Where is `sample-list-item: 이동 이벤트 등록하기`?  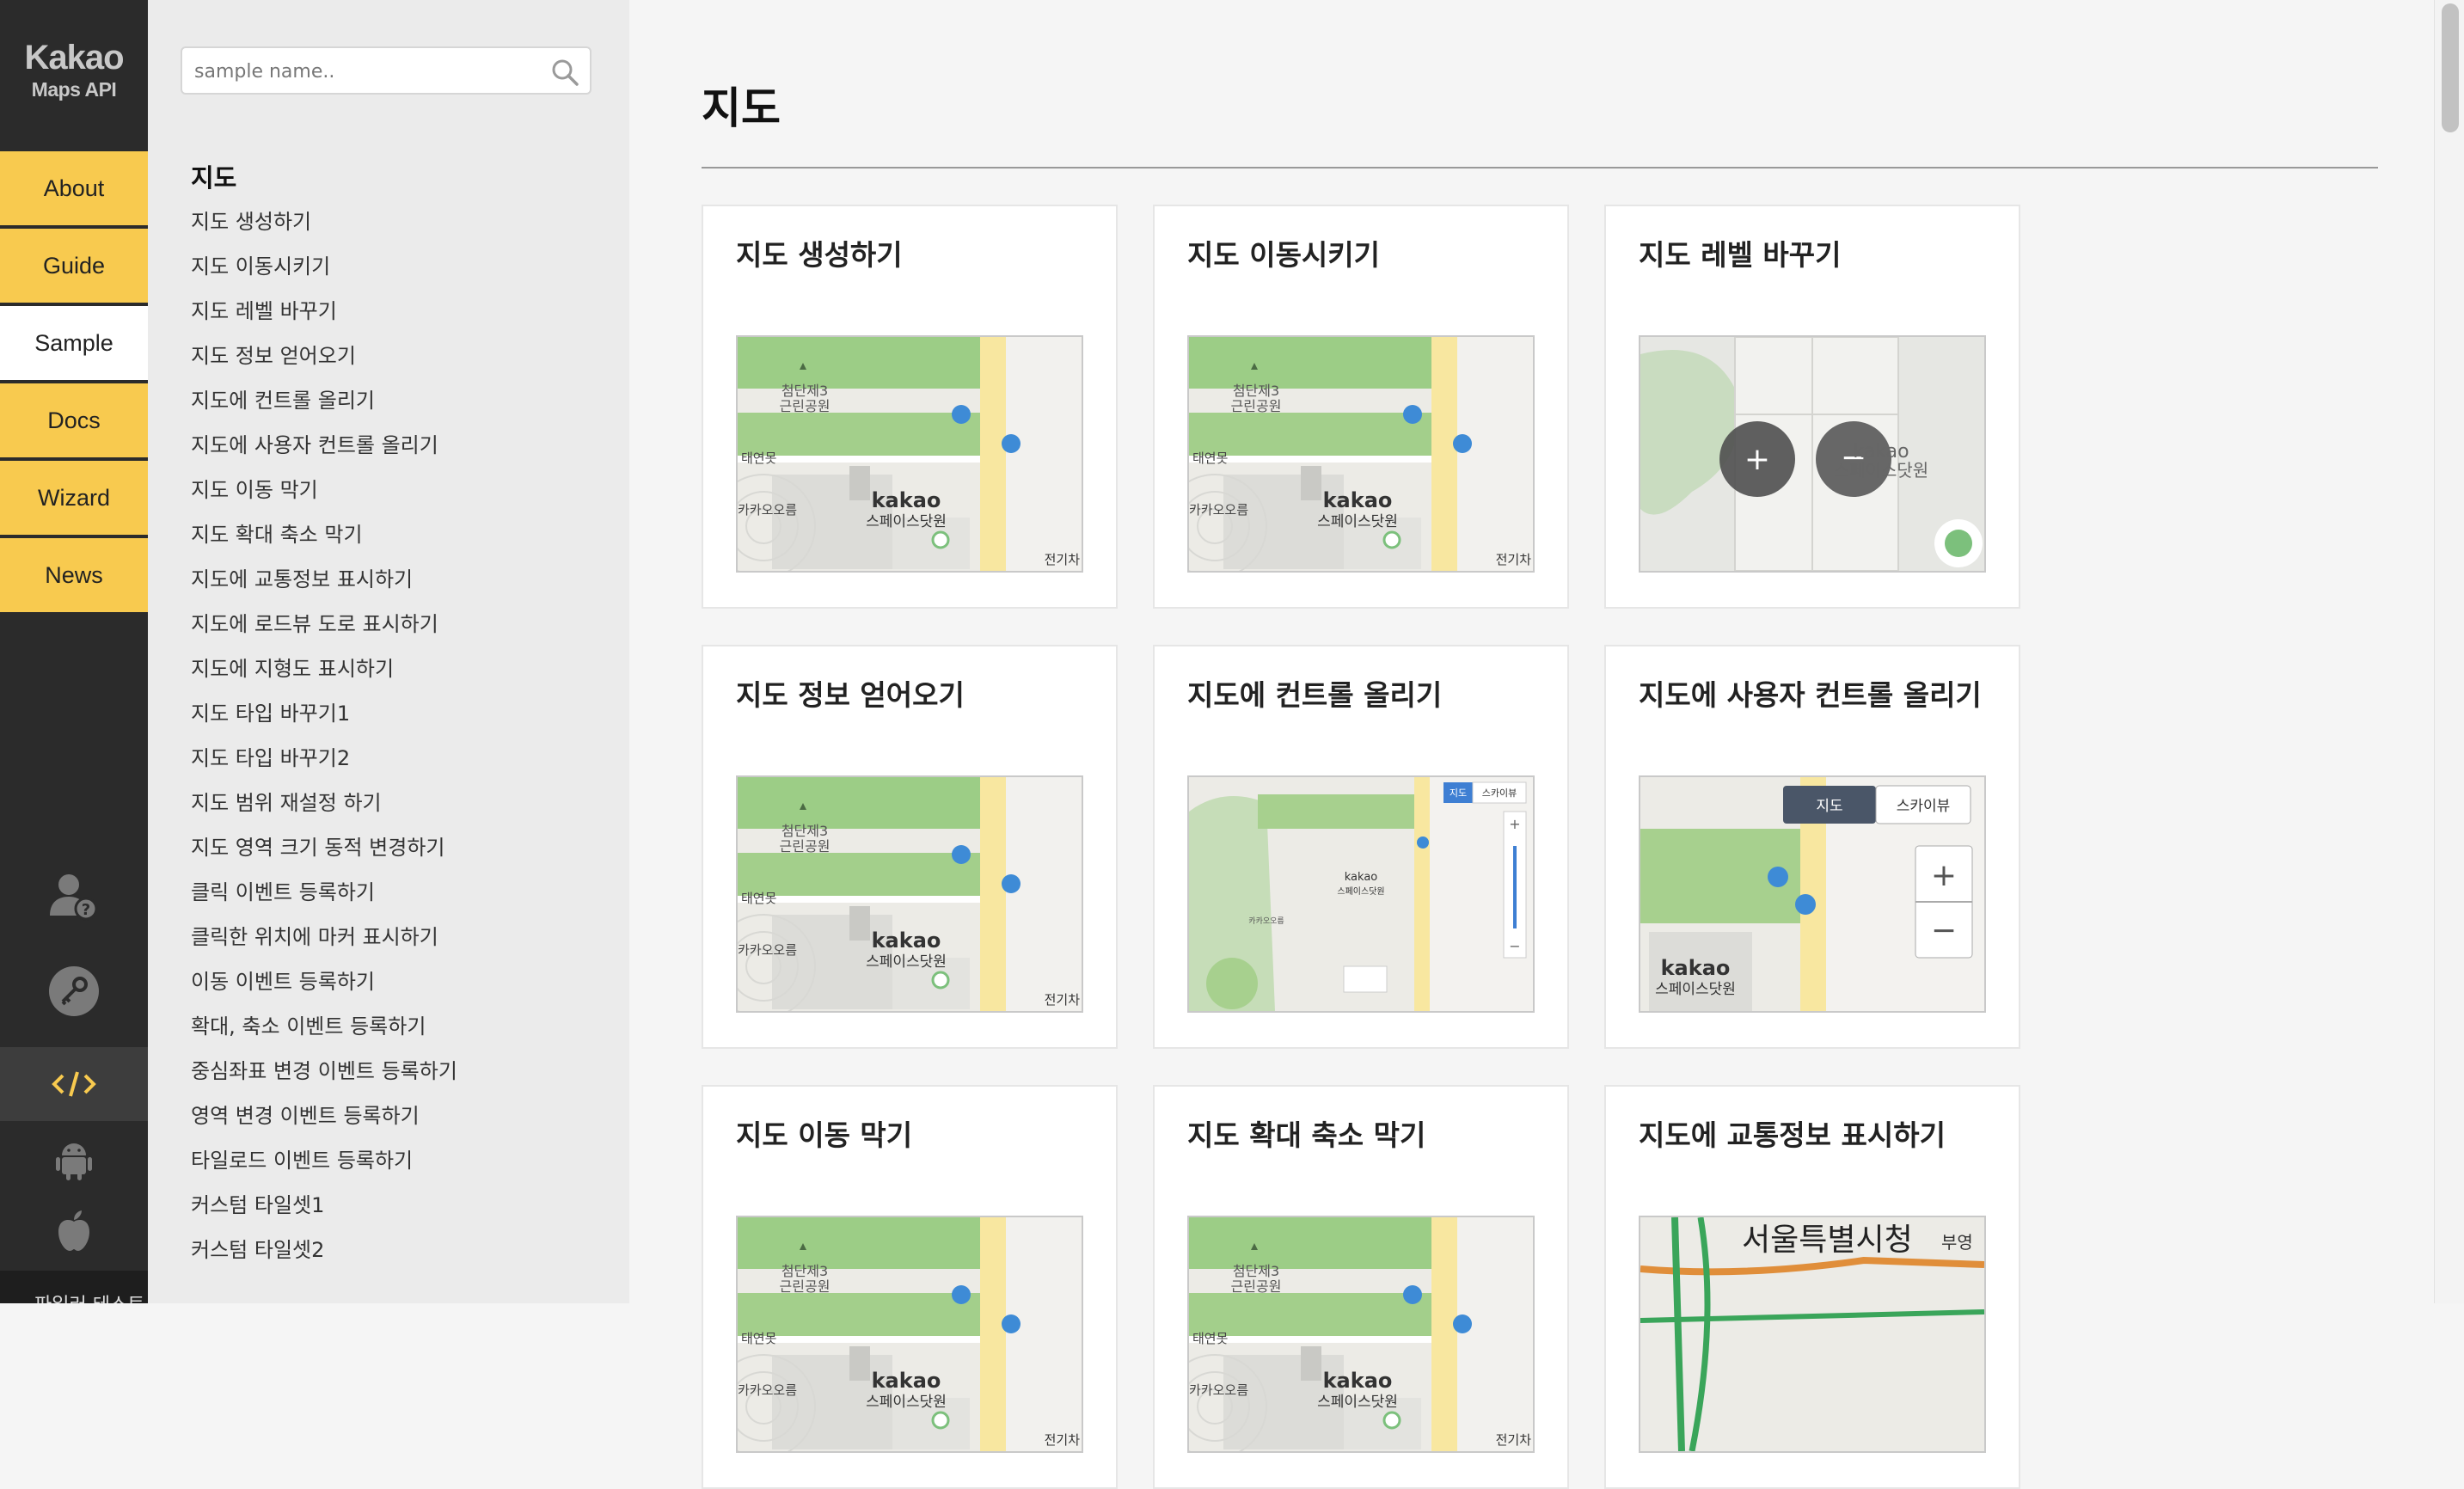
sample-list-item: 이동 이벤트 등록하기 is located at coordinates (324, 981).